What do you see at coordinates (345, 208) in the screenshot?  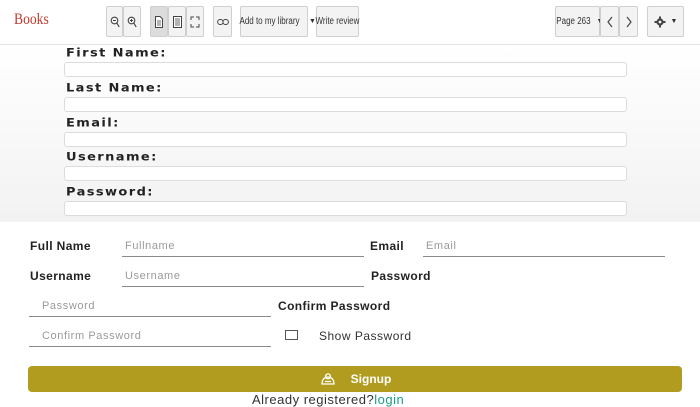 I see `password-box` at bounding box center [345, 208].